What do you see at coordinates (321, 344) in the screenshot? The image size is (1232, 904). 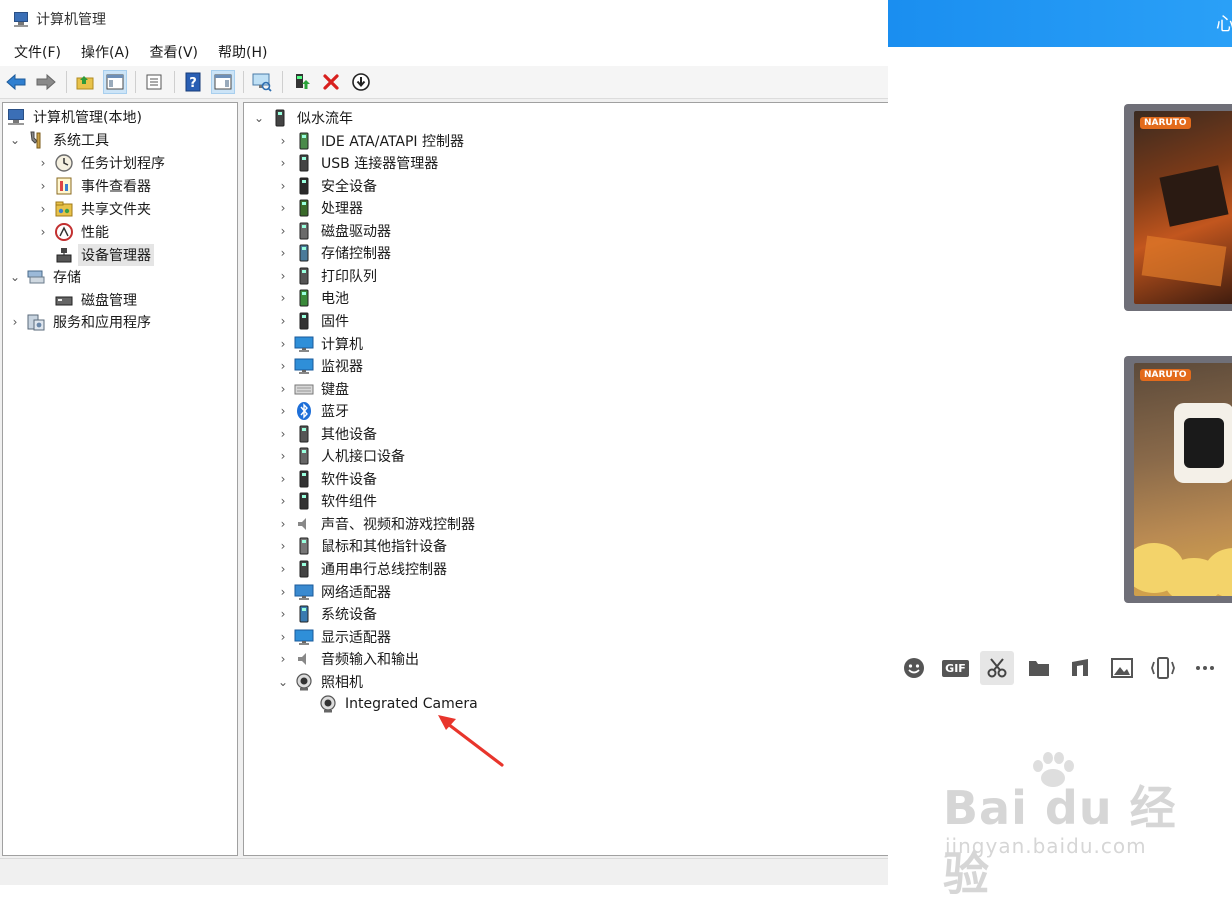 I see `device-category-row: › 计算机` at bounding box center [321, 344].